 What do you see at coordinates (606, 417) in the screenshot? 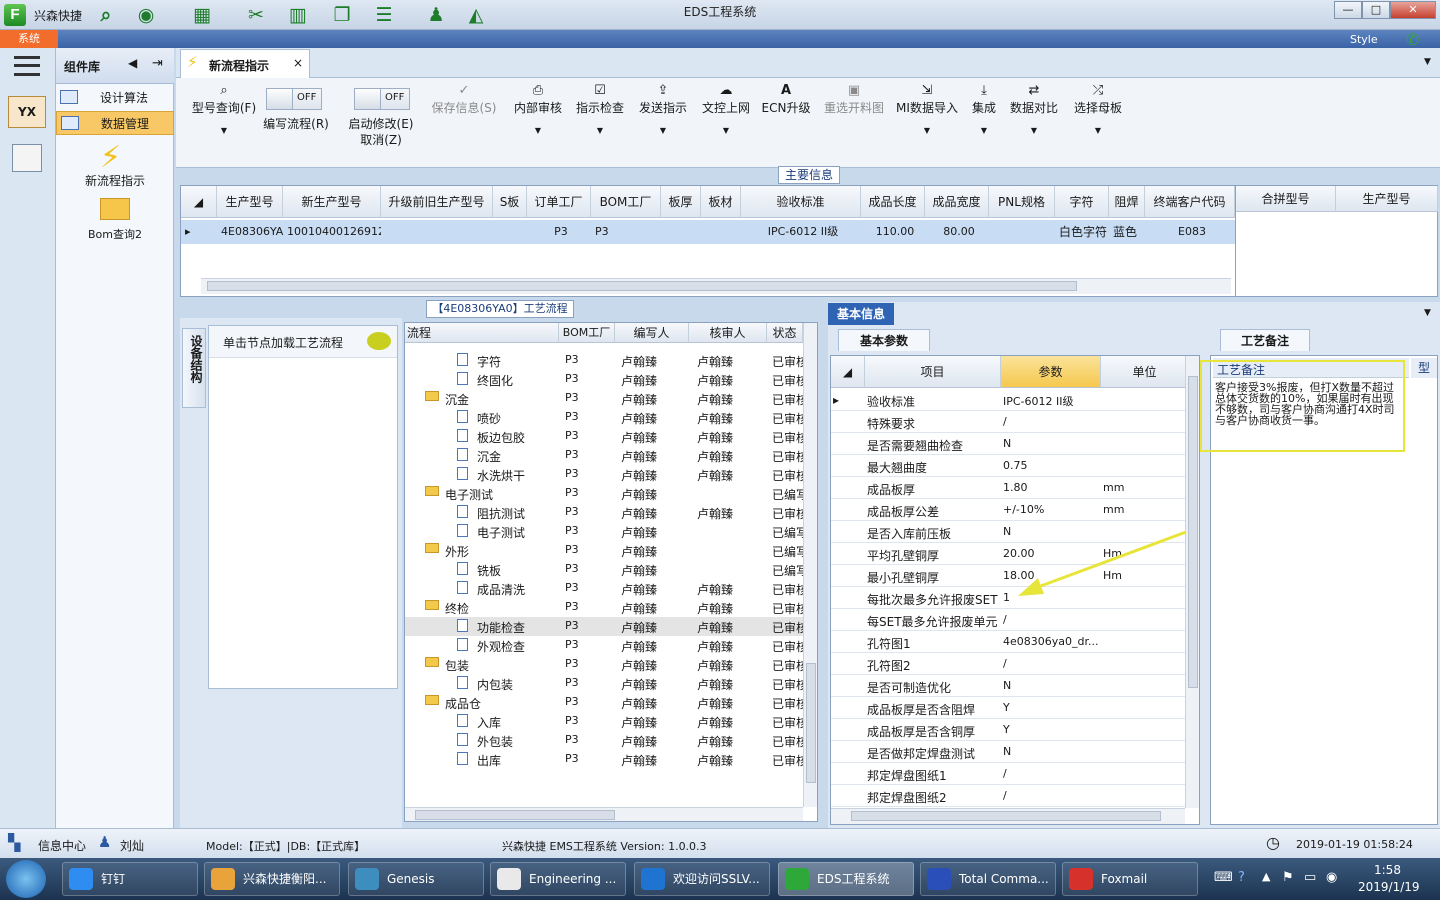
I see `tree-row: 喷砂 P3 卢翰臻 卢翰臻 已审核` at bounding box center [606, 417].